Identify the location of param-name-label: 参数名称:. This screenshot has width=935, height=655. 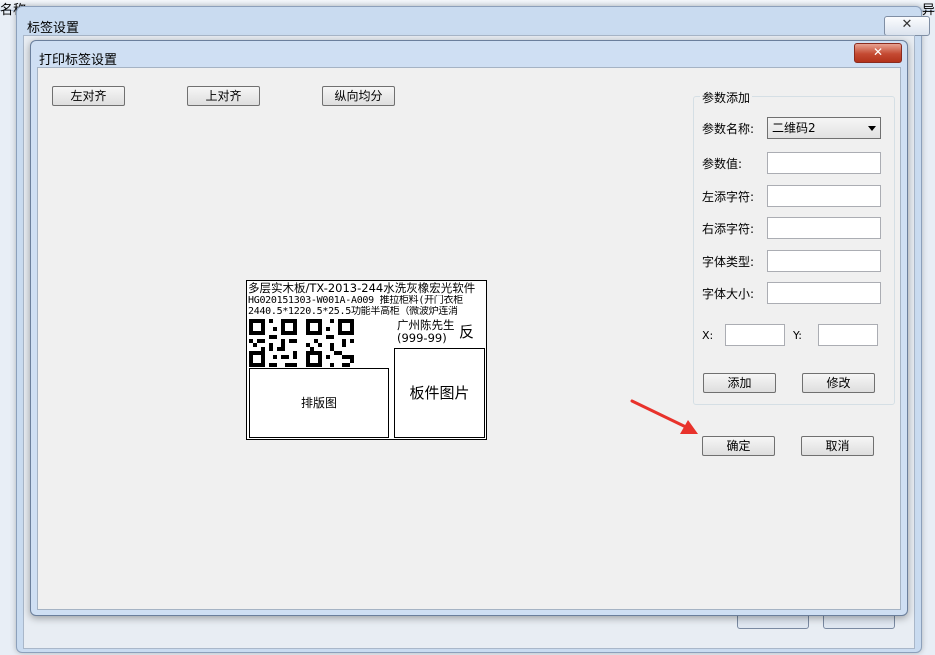
(728, 129).